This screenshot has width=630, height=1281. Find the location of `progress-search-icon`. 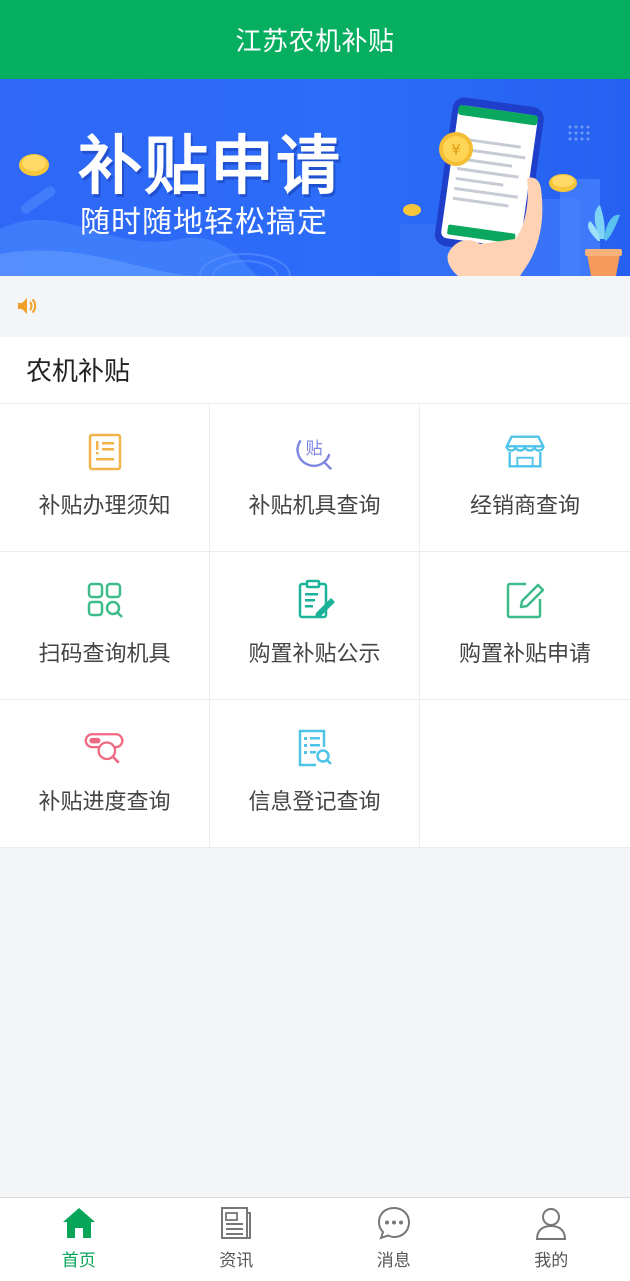

progress-search-icon is located at coordinates (105, 748).